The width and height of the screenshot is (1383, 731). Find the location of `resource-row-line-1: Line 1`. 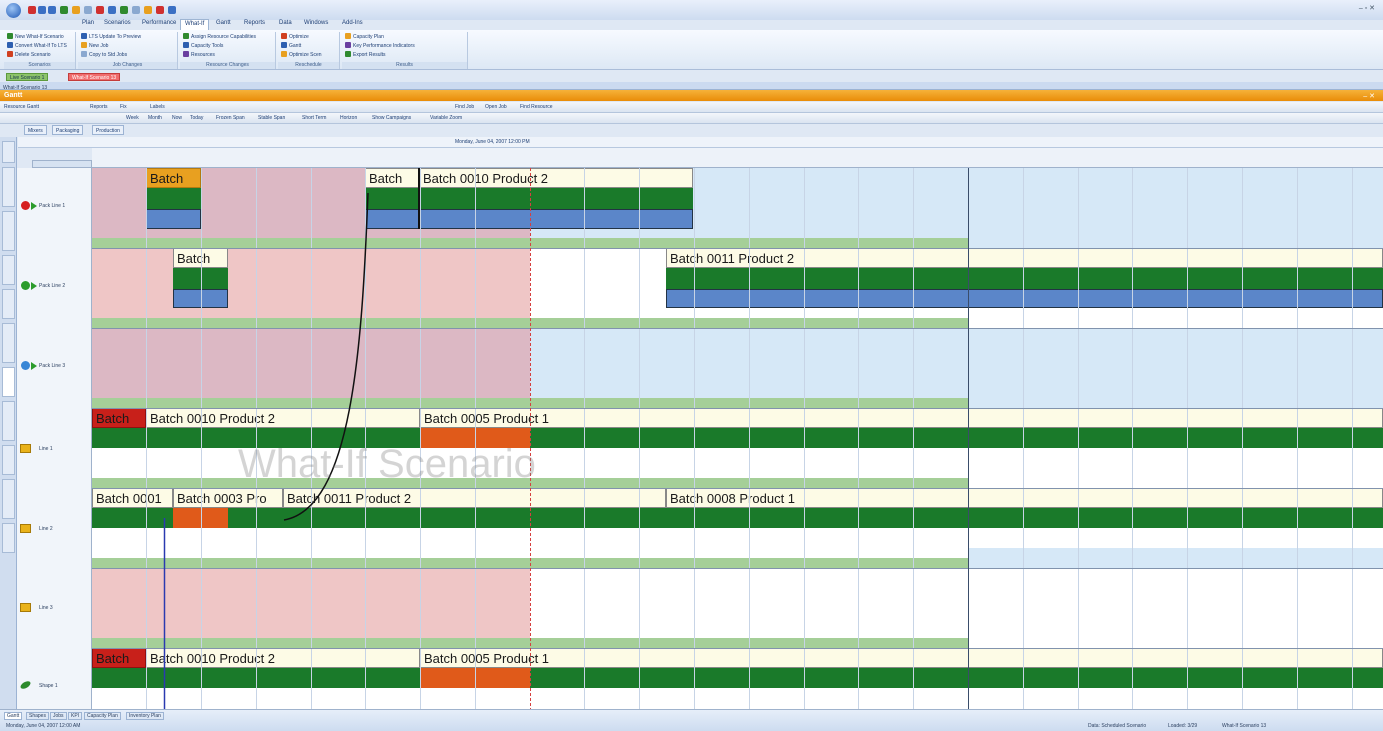

resource-row-line-1: Line 1 is located at coordinates (55, 449).